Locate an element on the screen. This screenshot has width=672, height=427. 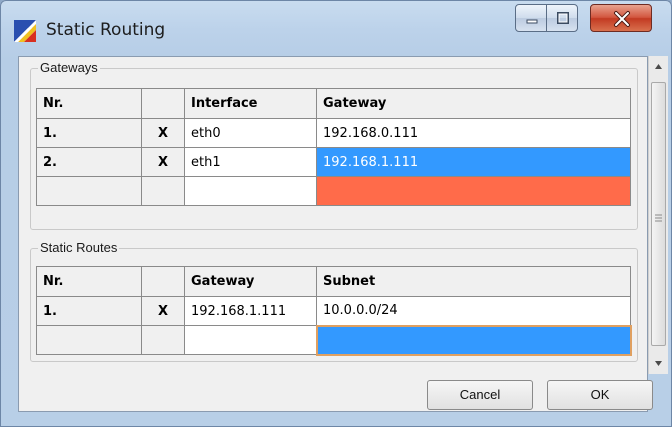
interface-cell: eth1 is located at coordinates (250, 162).